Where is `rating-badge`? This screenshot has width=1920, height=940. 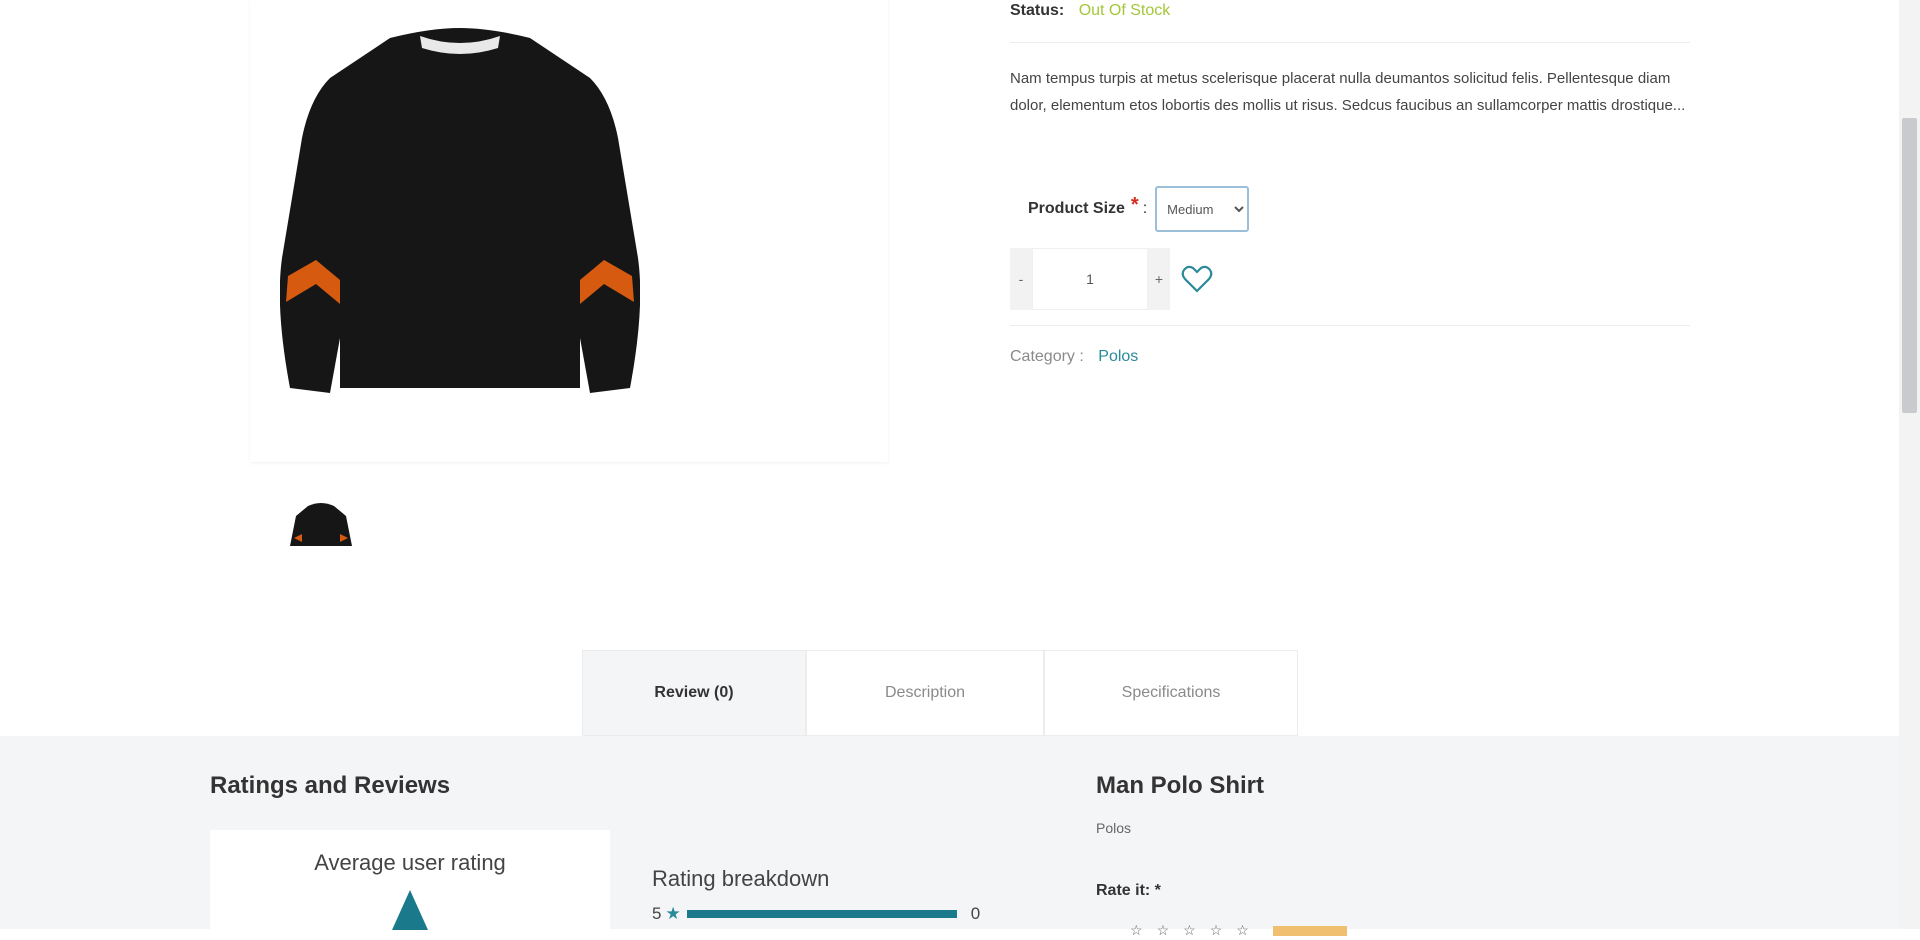
rating-badge is located at coordinates (1309, 930).